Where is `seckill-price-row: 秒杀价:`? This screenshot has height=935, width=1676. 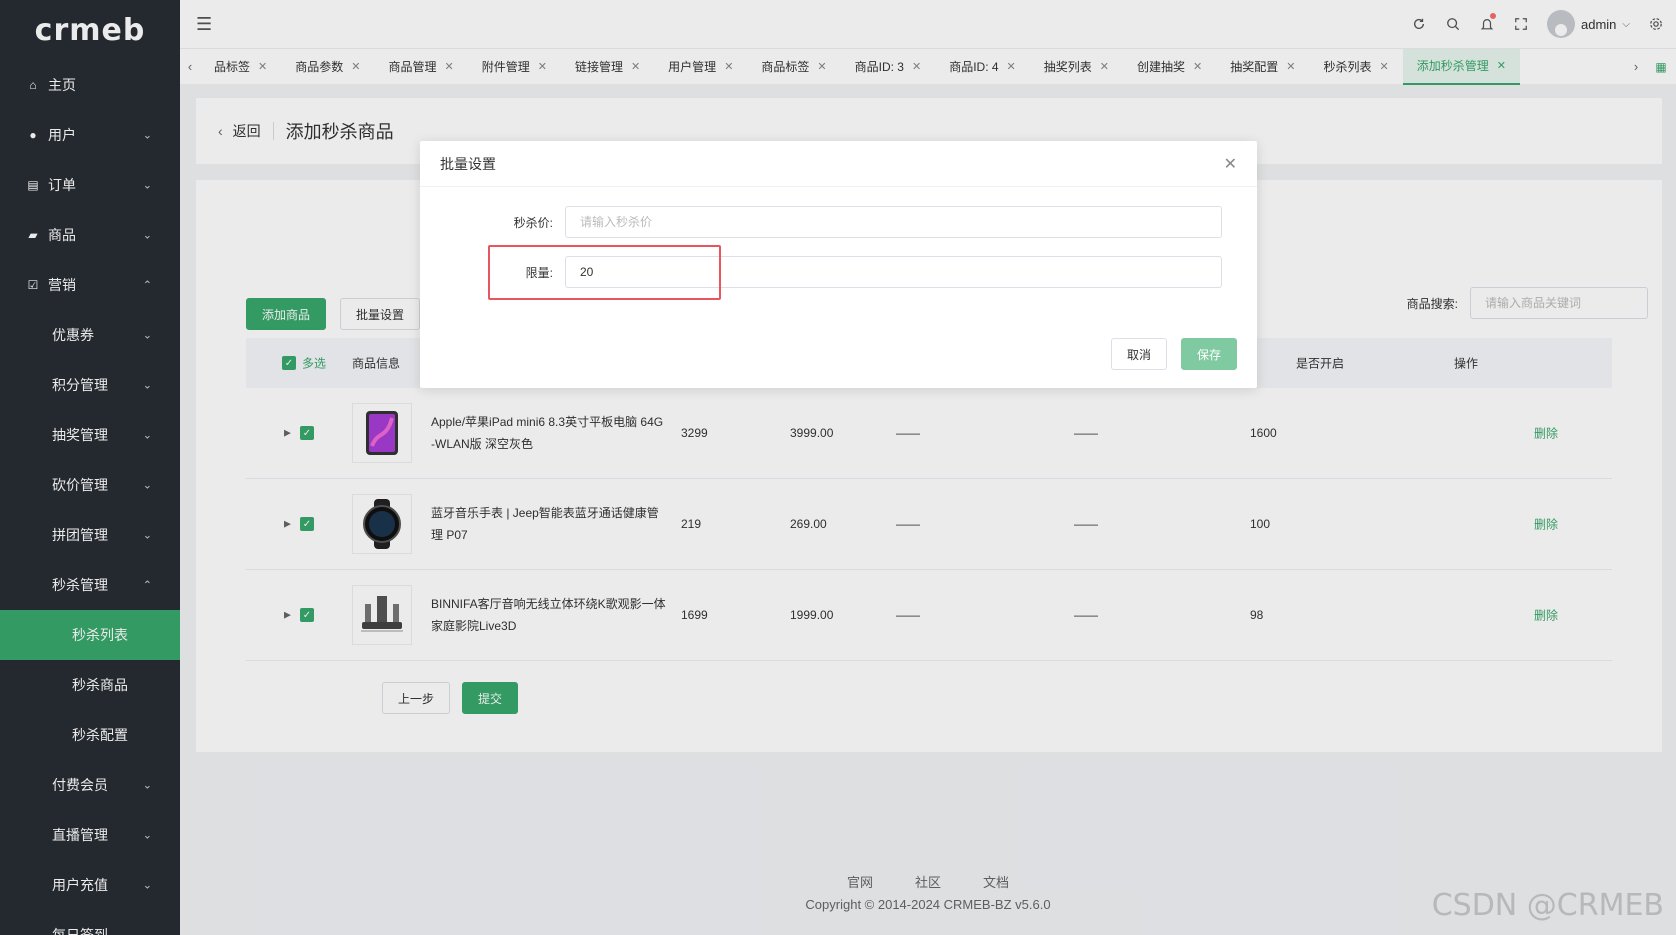 seckill-price-row: 秒杀价: is located at coordinates (821, 222).